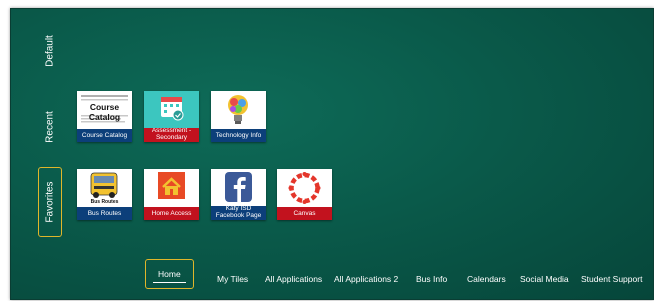 The width and height of the screenshot is (654, 301). Describe the element at coordinates (104, 213) in the screenshot. I see `tile-caption: Bus Routes` at that location.